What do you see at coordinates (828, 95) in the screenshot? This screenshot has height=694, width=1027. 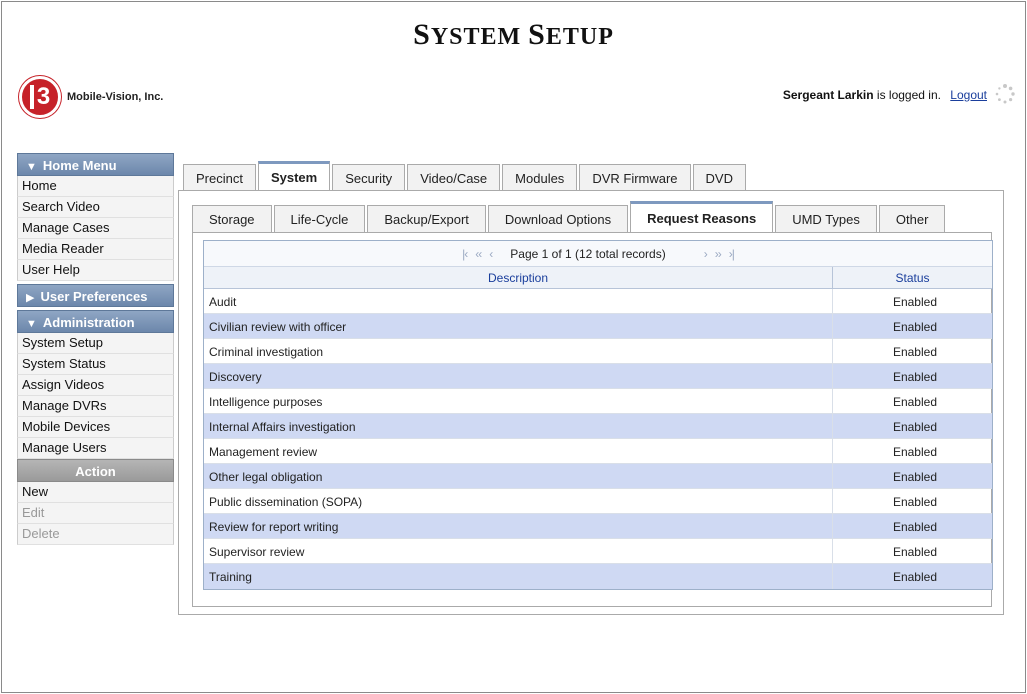 I see `user-name: Sergeant Larkin` at bounding box center [828, 95].